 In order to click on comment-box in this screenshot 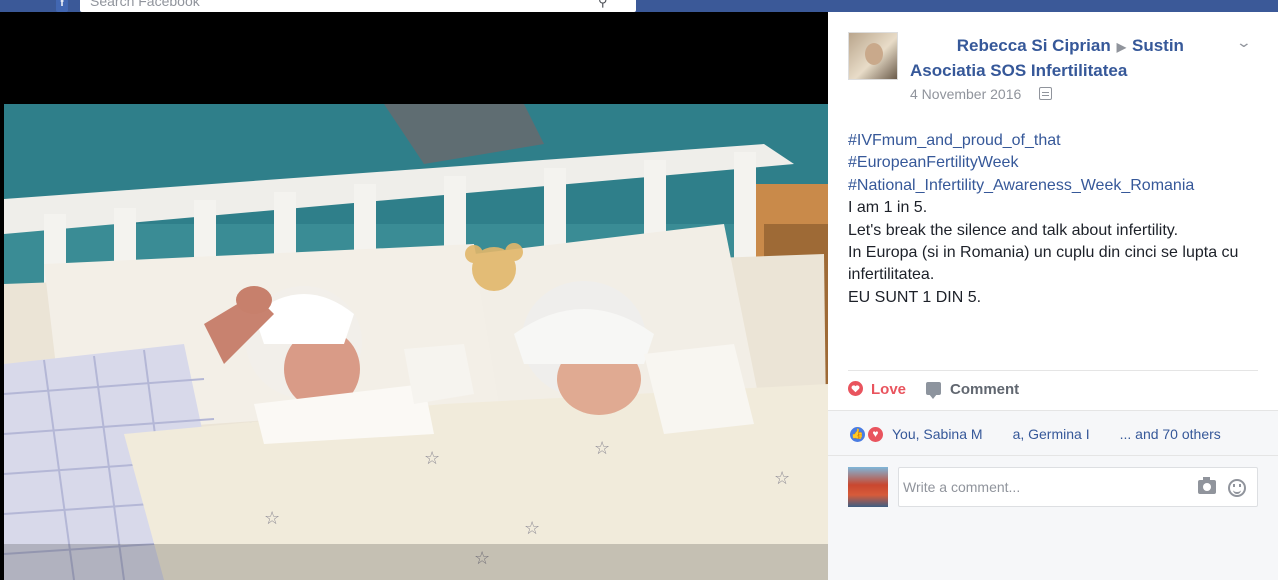, I will do `click(1078, 487)`.